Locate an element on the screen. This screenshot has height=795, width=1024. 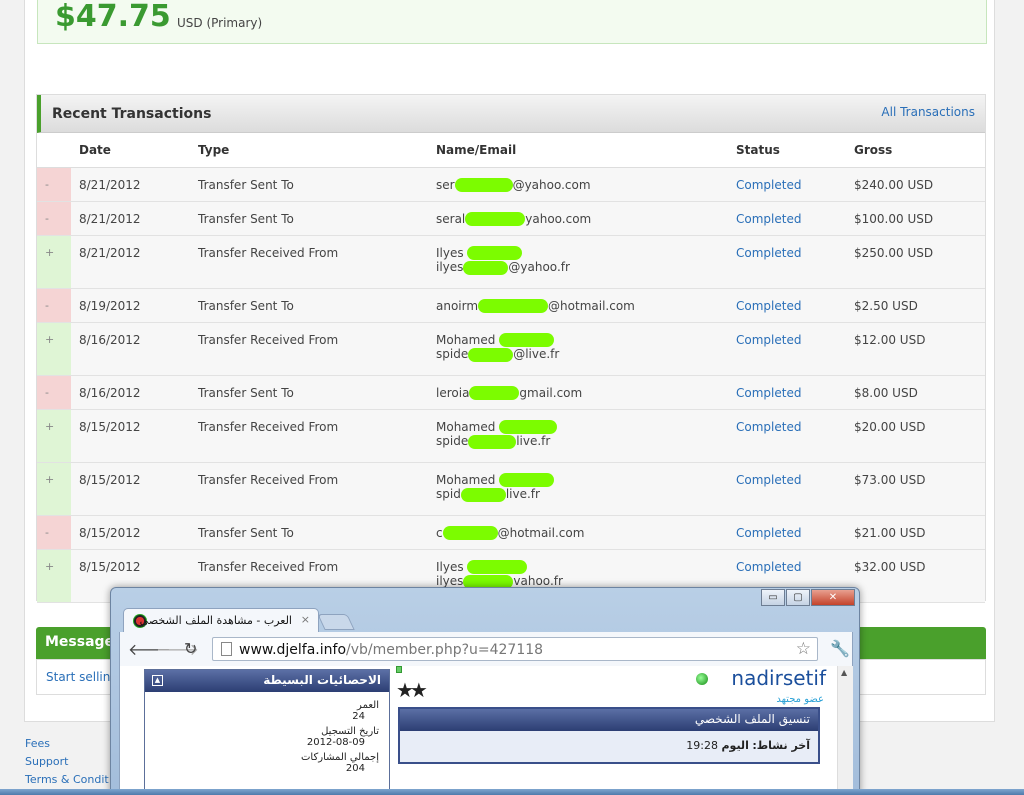
browser-tab: العرب - مشاهدة الملف الشخصي × is located at coordinates (221, 620).